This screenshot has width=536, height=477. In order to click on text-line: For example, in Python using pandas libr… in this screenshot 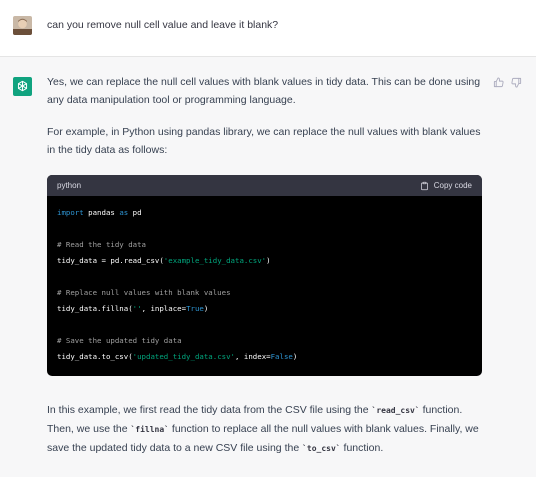, I will do `click(264, 132)`.